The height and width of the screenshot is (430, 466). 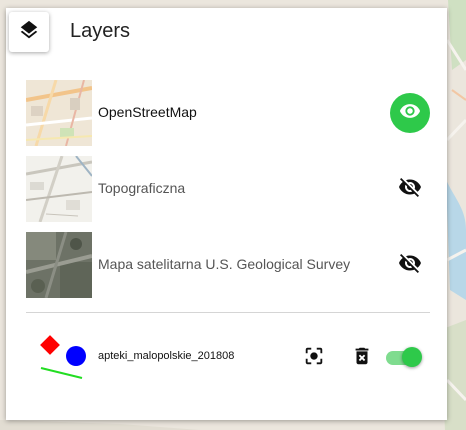 I want to click on switch-knob, so click(x=412, y=357).